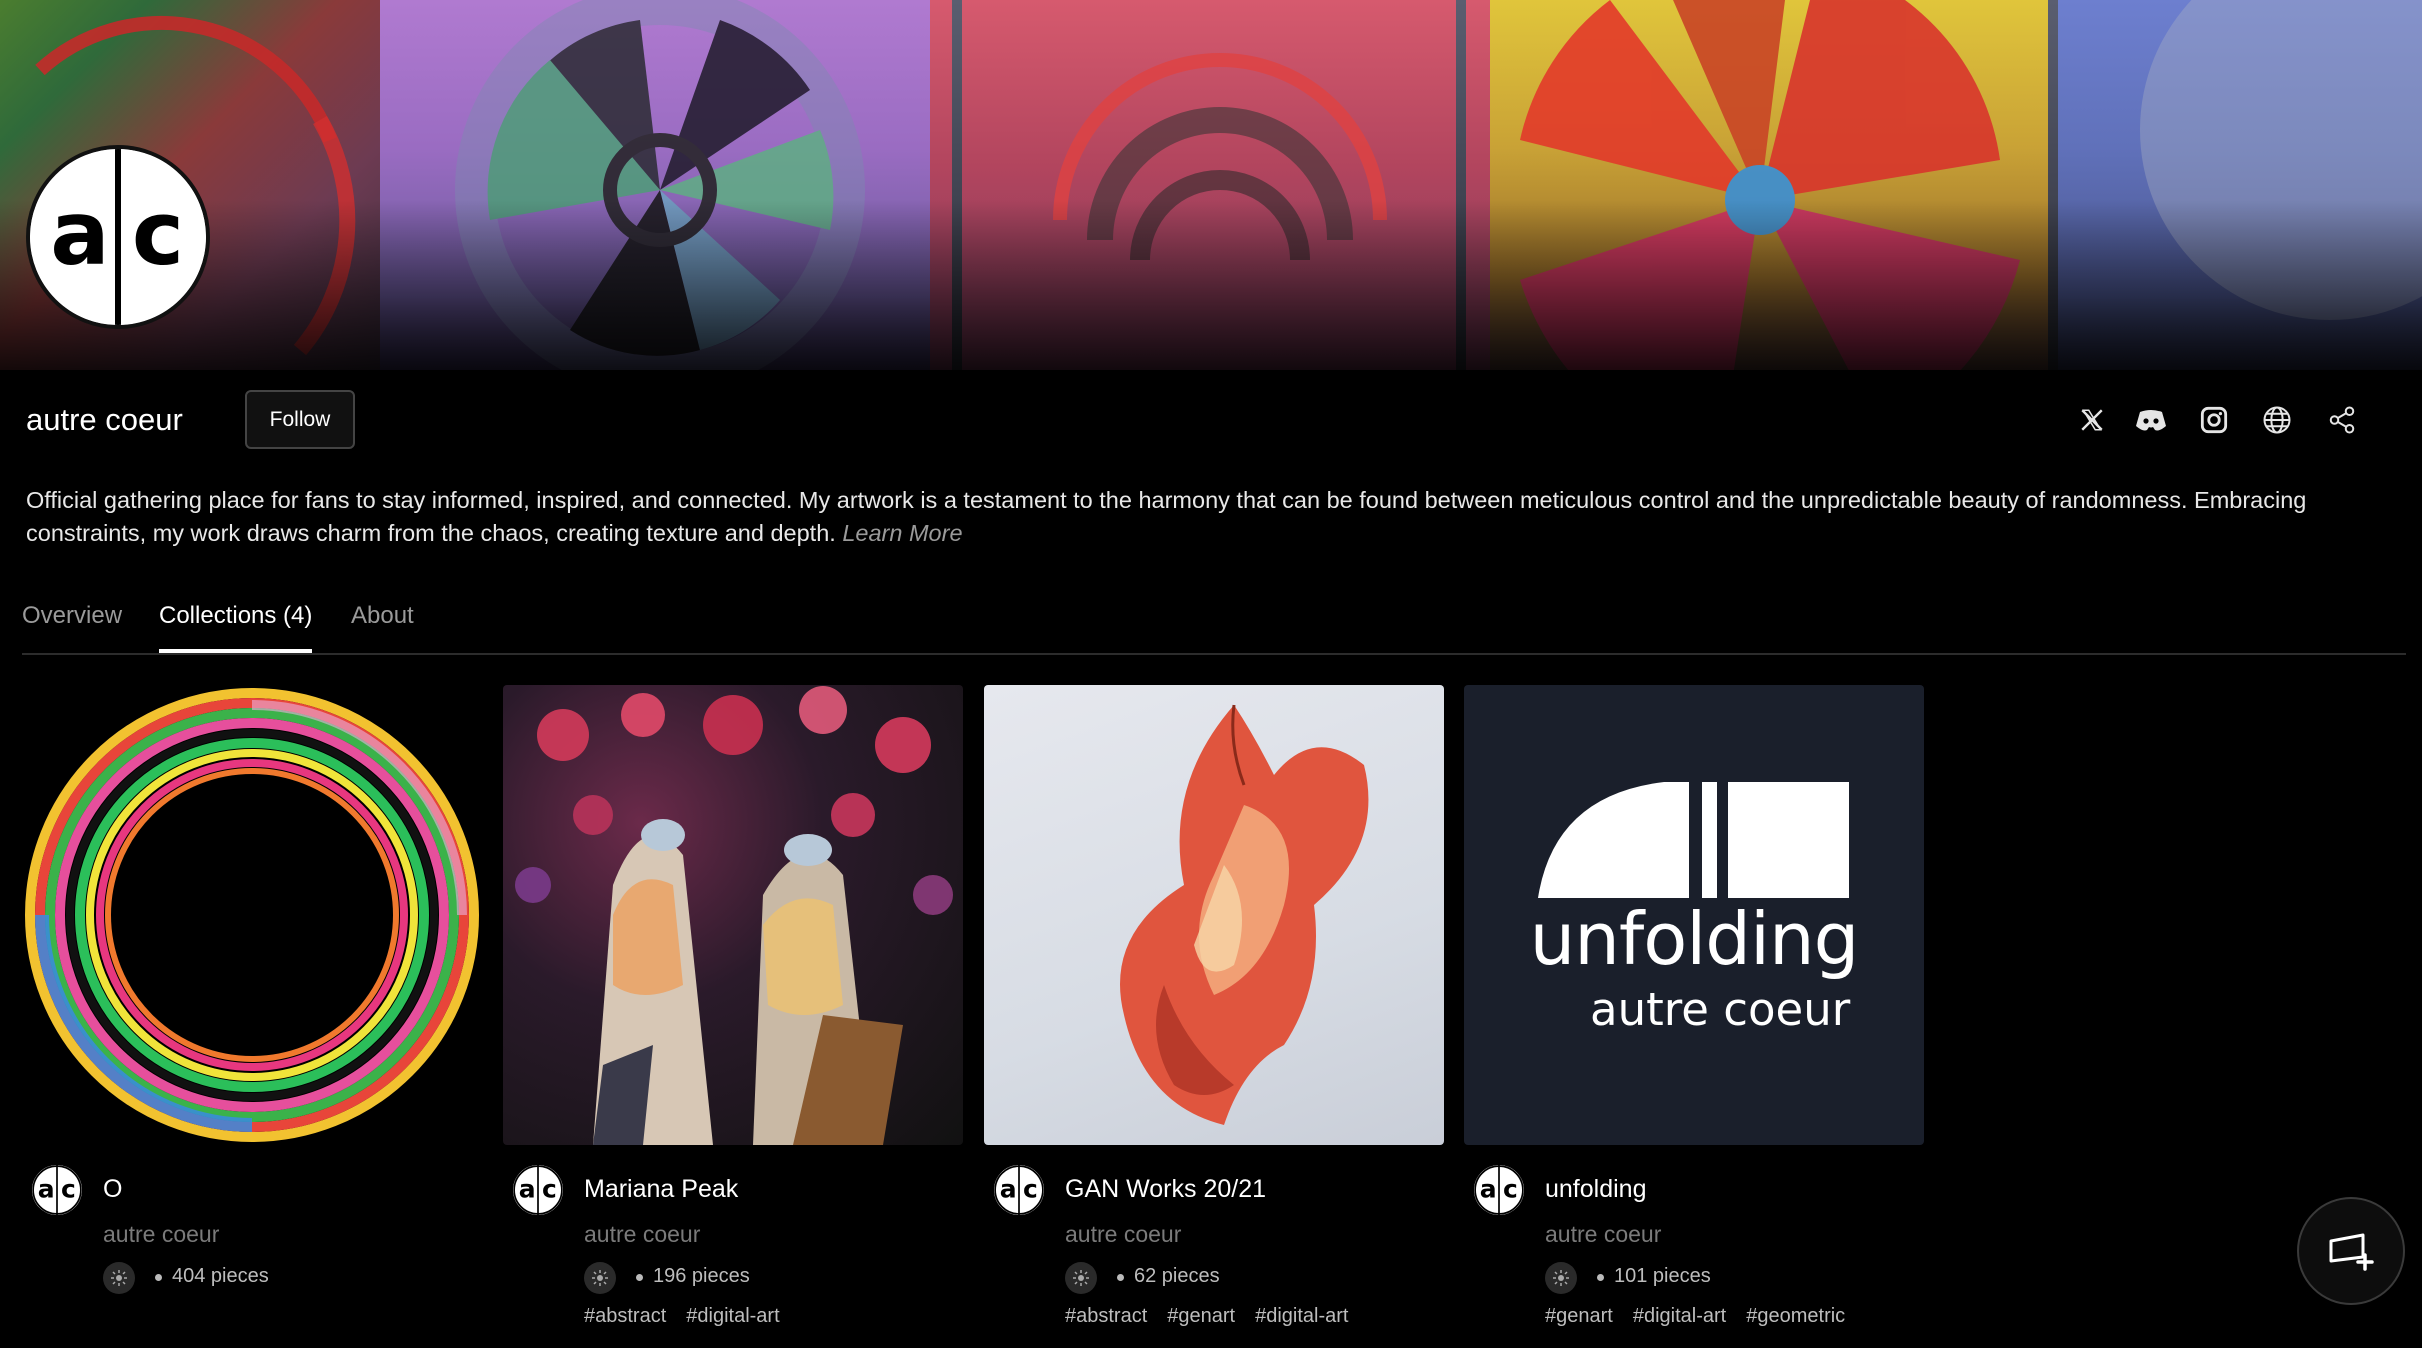 This screenshot has width=2422, height=1348. I want to click on ring-artwork, so click(252, 915).